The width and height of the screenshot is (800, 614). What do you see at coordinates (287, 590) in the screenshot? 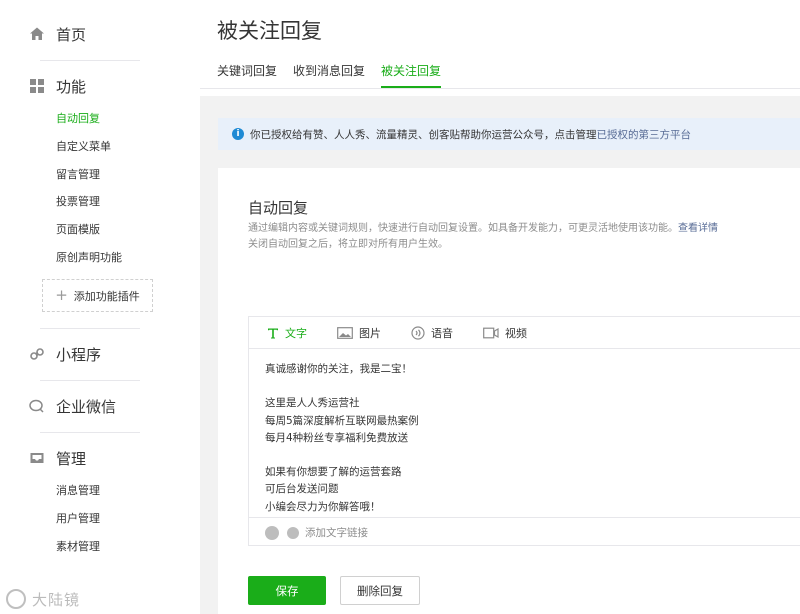
I see `save-button: 保存` at bounding box center [287, 590].